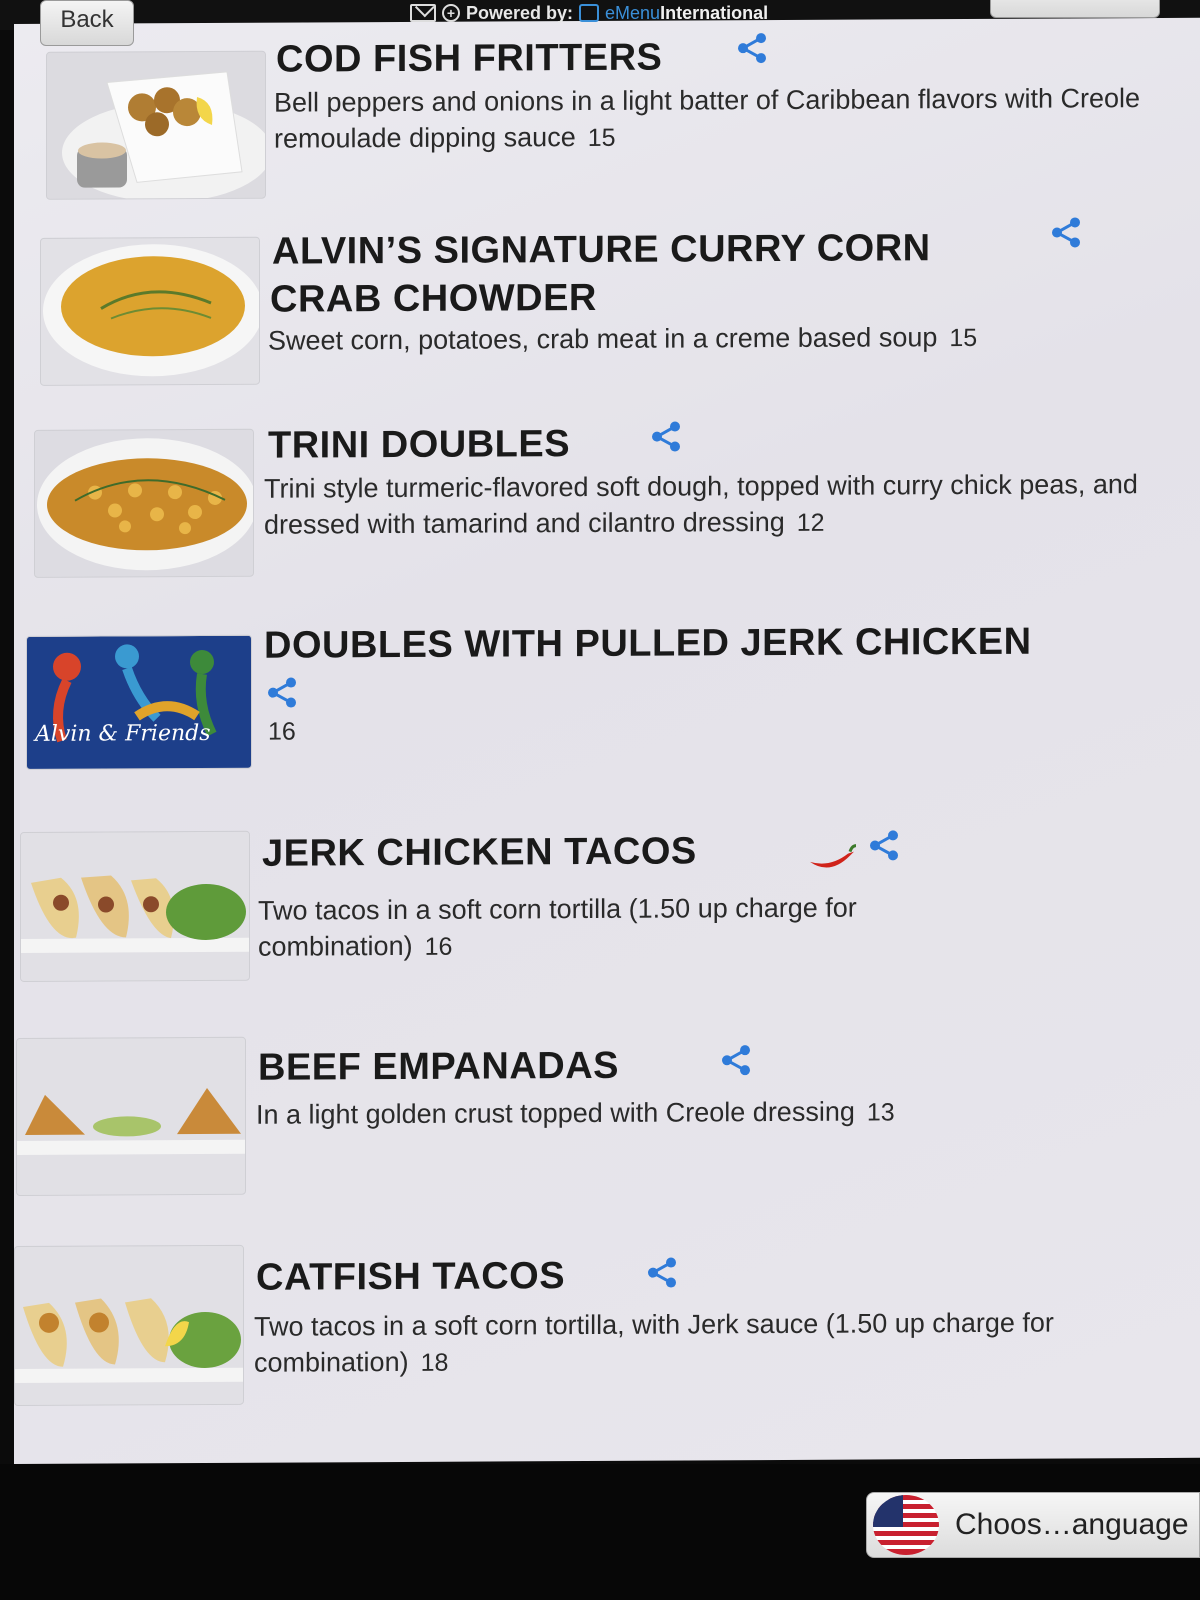 This screenshot has height=1600, width=1200. Describe the element at coordinates (411, 1277) in the screenshot. I see `item-name: CATFISH TACOS` at that location.